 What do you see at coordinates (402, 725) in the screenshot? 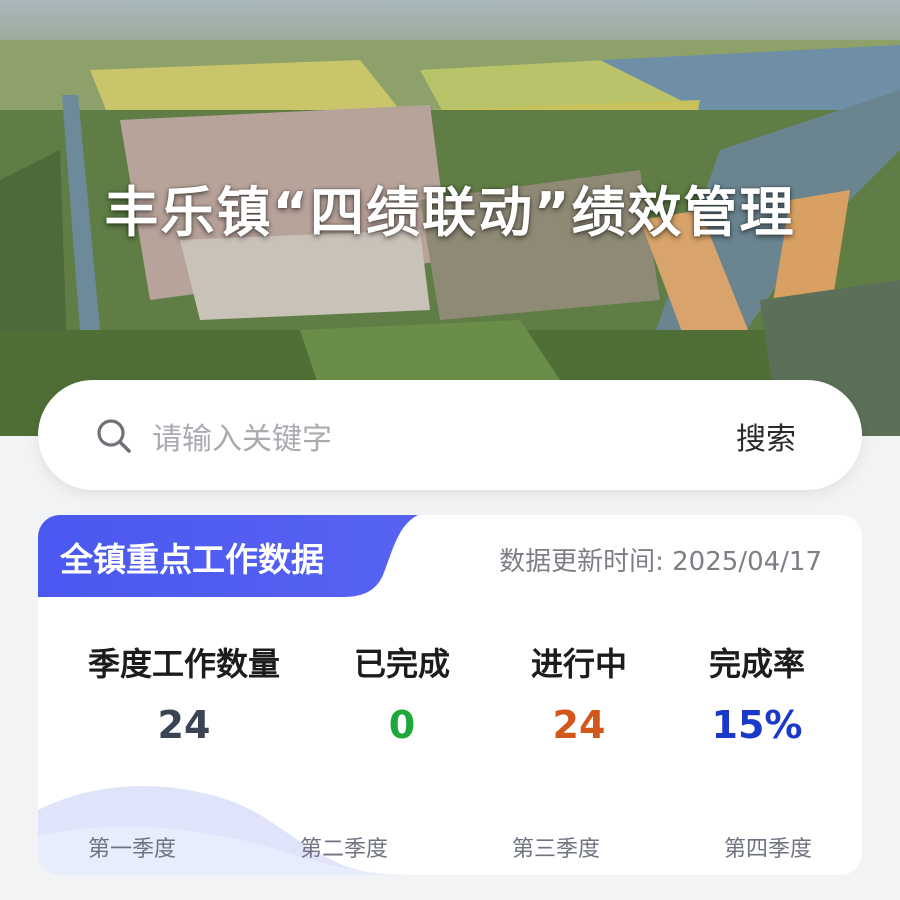
I see `stat-value-completed: 0` at bounding box center [402, 725].